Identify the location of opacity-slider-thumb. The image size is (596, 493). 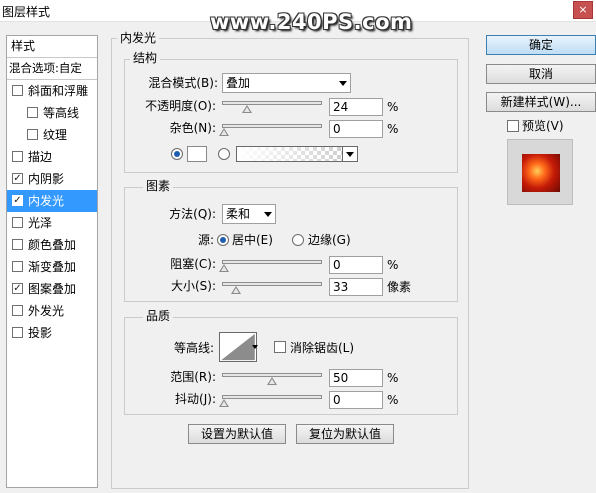
(247, 109).